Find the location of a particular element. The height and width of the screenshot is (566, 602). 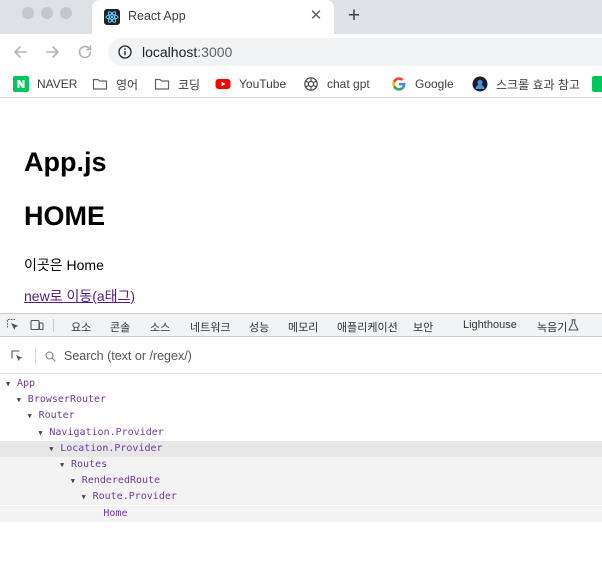

bookmark-folder-english: 영어 is located at coordinates (115, 84).